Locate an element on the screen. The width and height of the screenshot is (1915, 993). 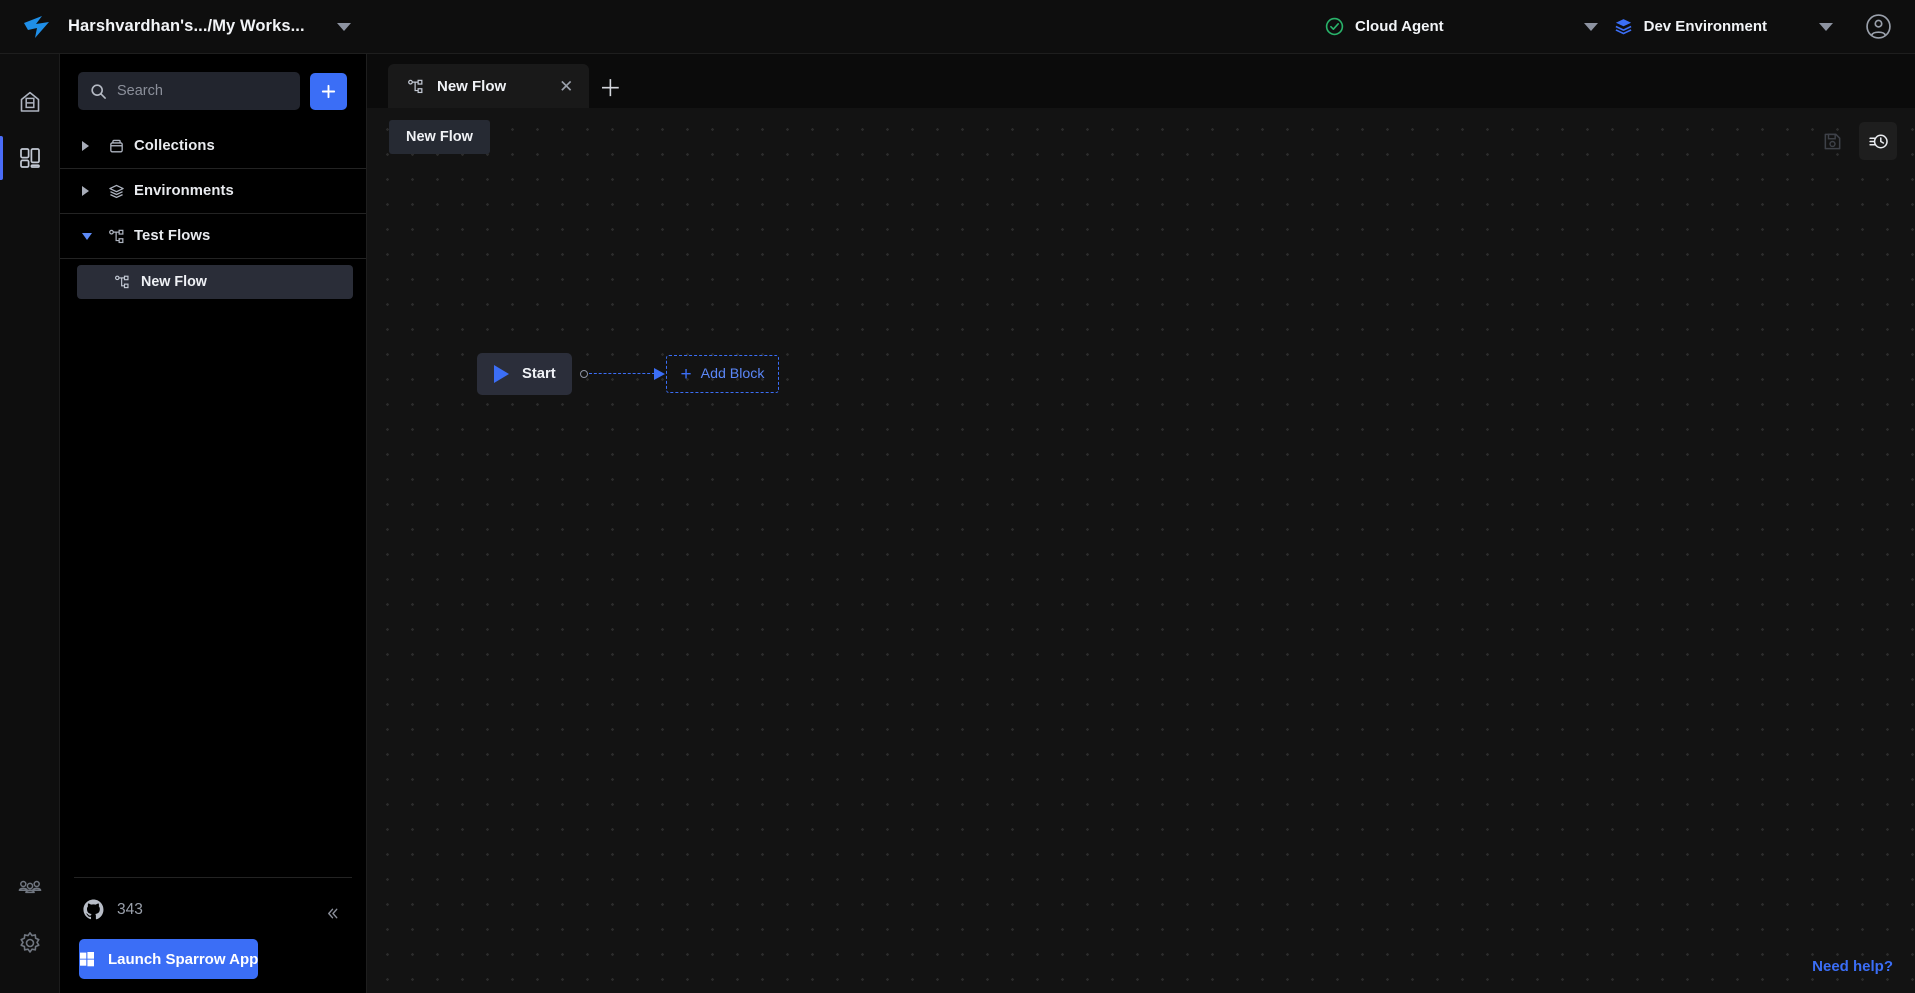
workspace-dropdown-button is located at coordinates (344, 27).